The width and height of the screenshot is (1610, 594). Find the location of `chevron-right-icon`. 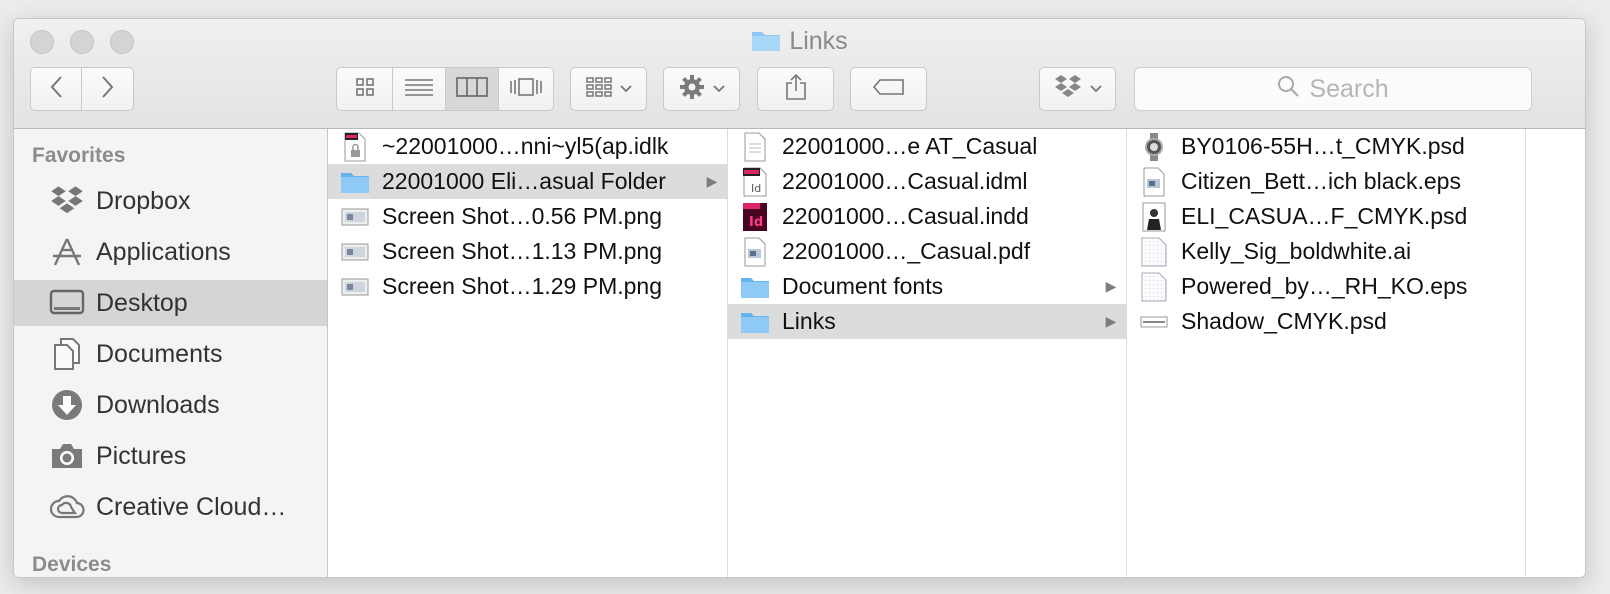

chevron-right-icon is located at coordinates (108, 89).